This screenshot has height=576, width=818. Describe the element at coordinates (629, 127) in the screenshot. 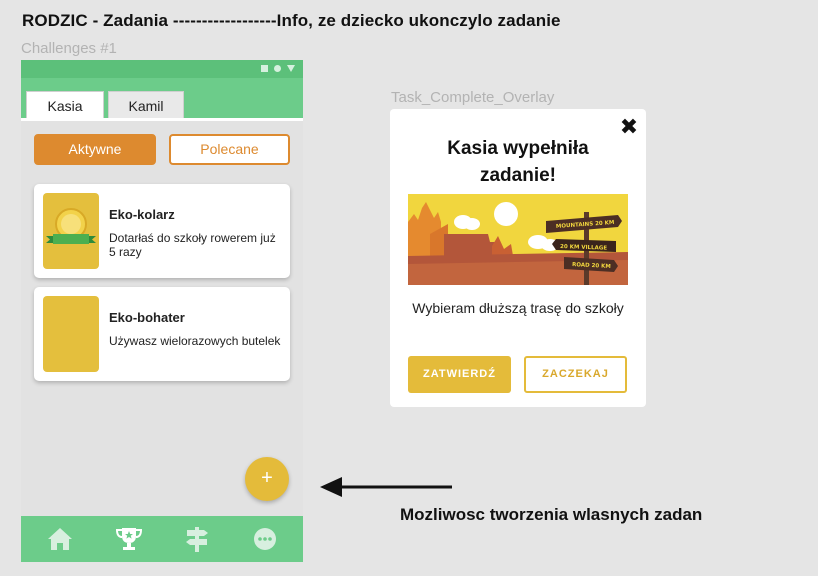

I see `close-icon: ✖` at that location.